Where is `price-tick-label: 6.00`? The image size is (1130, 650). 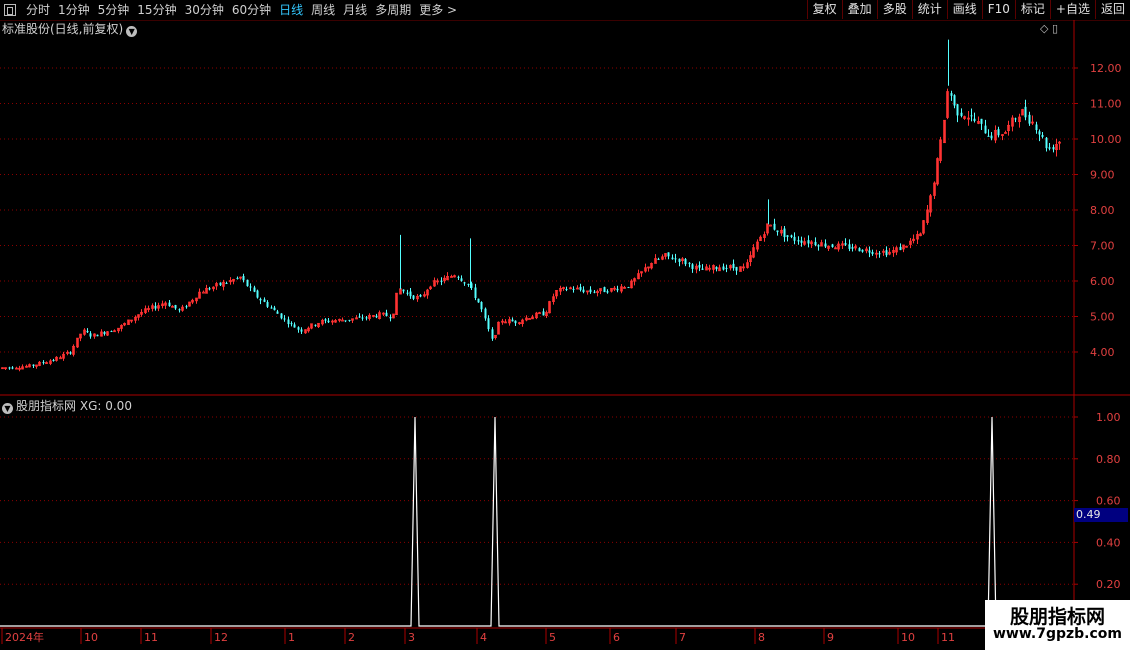
price-tick-label: 6.00 is located at coordinates (1102, 281).